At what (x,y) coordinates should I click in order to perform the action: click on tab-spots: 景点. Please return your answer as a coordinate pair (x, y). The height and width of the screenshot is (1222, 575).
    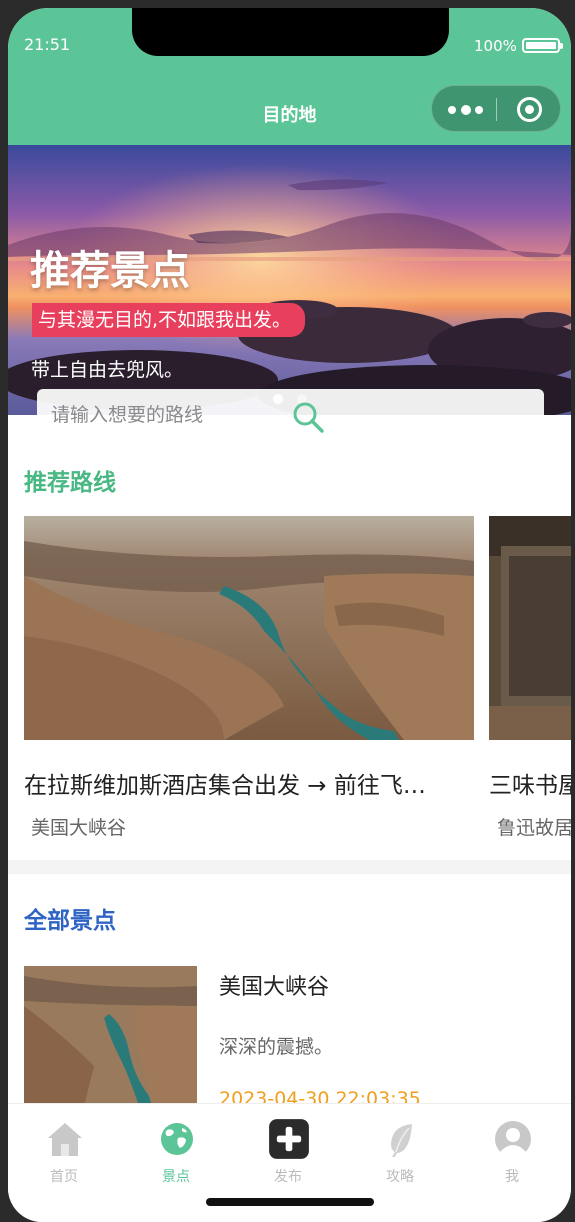
    Looking at the image, I should click on (176, 1144).